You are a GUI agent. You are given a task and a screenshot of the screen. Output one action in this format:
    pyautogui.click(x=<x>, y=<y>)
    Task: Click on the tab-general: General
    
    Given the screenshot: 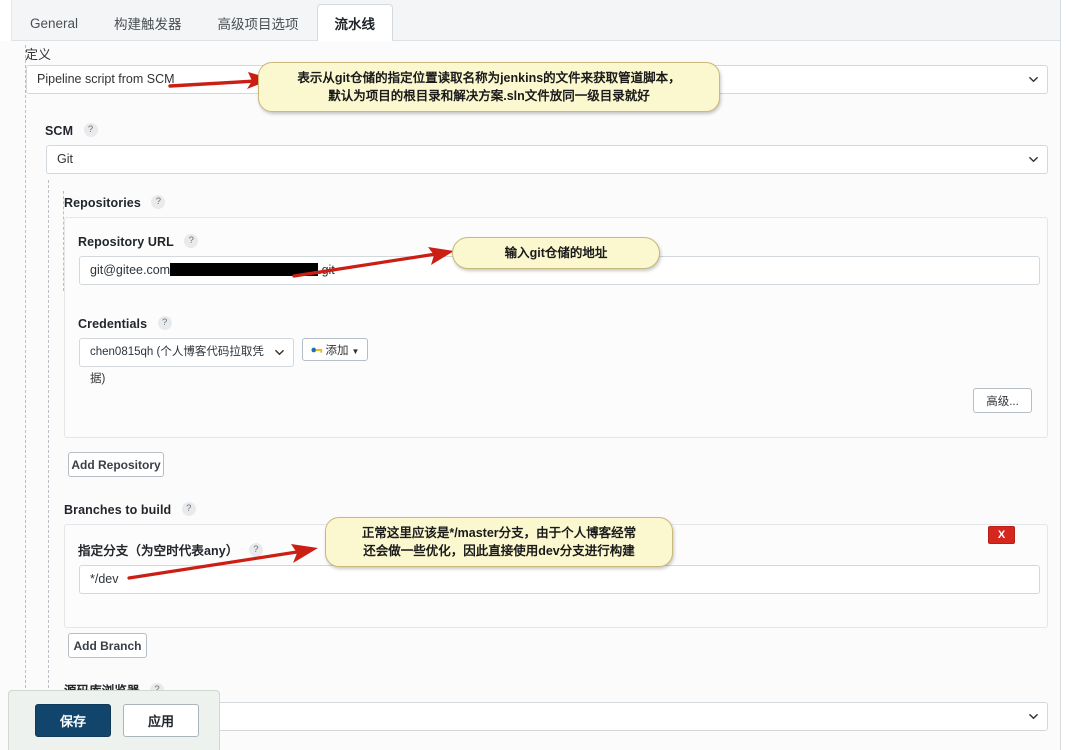 What is the action you would take?
    pyautogui.click(x=54, y=22)
    